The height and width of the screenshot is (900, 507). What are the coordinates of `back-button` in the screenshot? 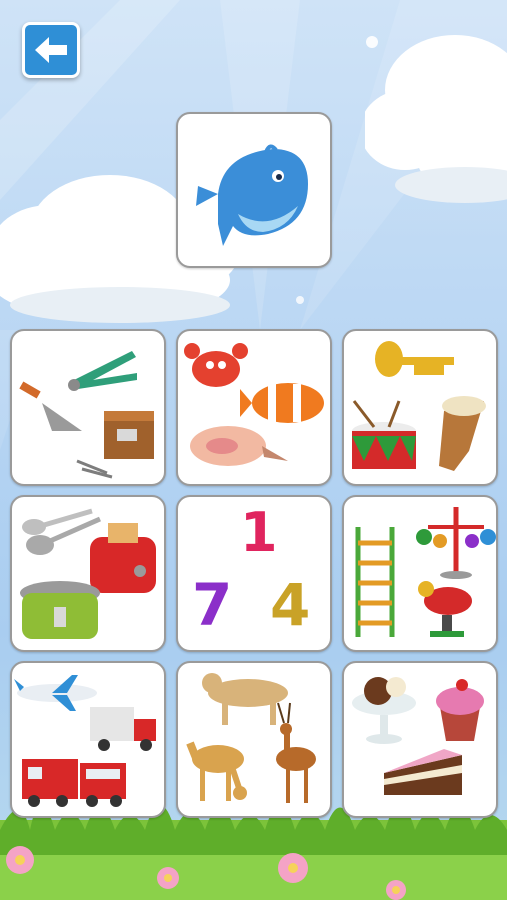 It's located at (51, 50).